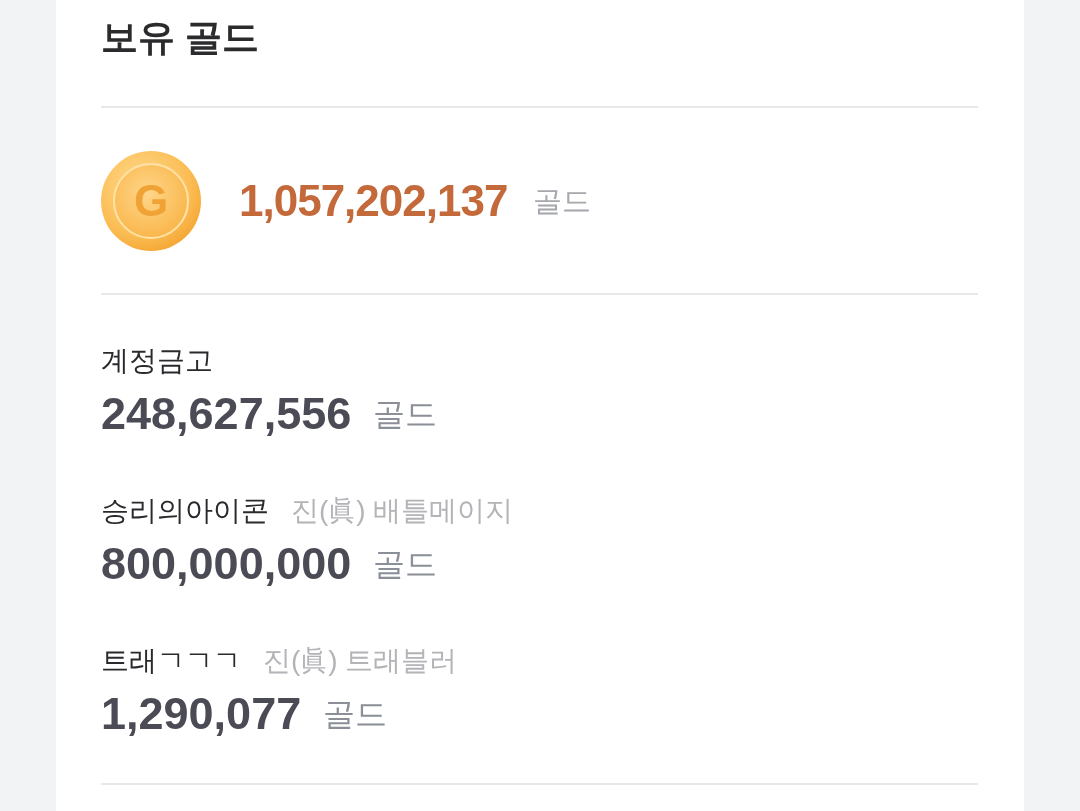  What do you see at coordinates (226, 414) in the screenshot?
I see `currency-amount: 248,627,556` at bounding box center [226, 414].